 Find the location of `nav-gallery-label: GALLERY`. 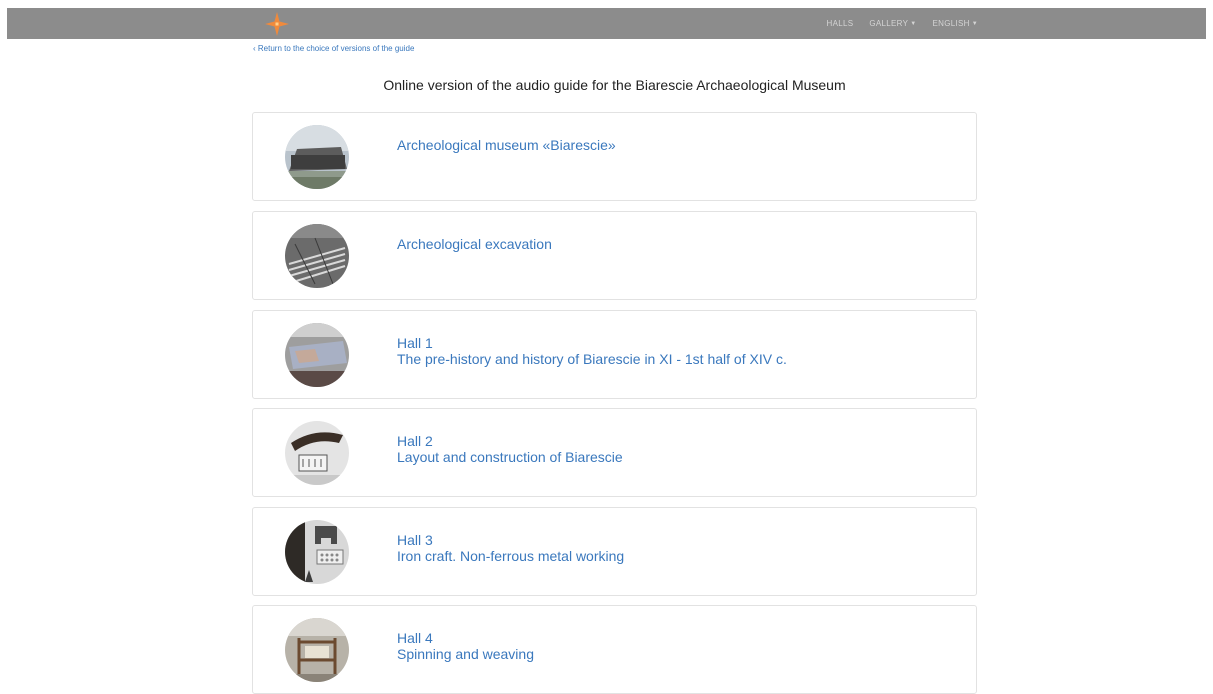

nav-gallery-label: GALLERY is located at coordinates (889, 23).